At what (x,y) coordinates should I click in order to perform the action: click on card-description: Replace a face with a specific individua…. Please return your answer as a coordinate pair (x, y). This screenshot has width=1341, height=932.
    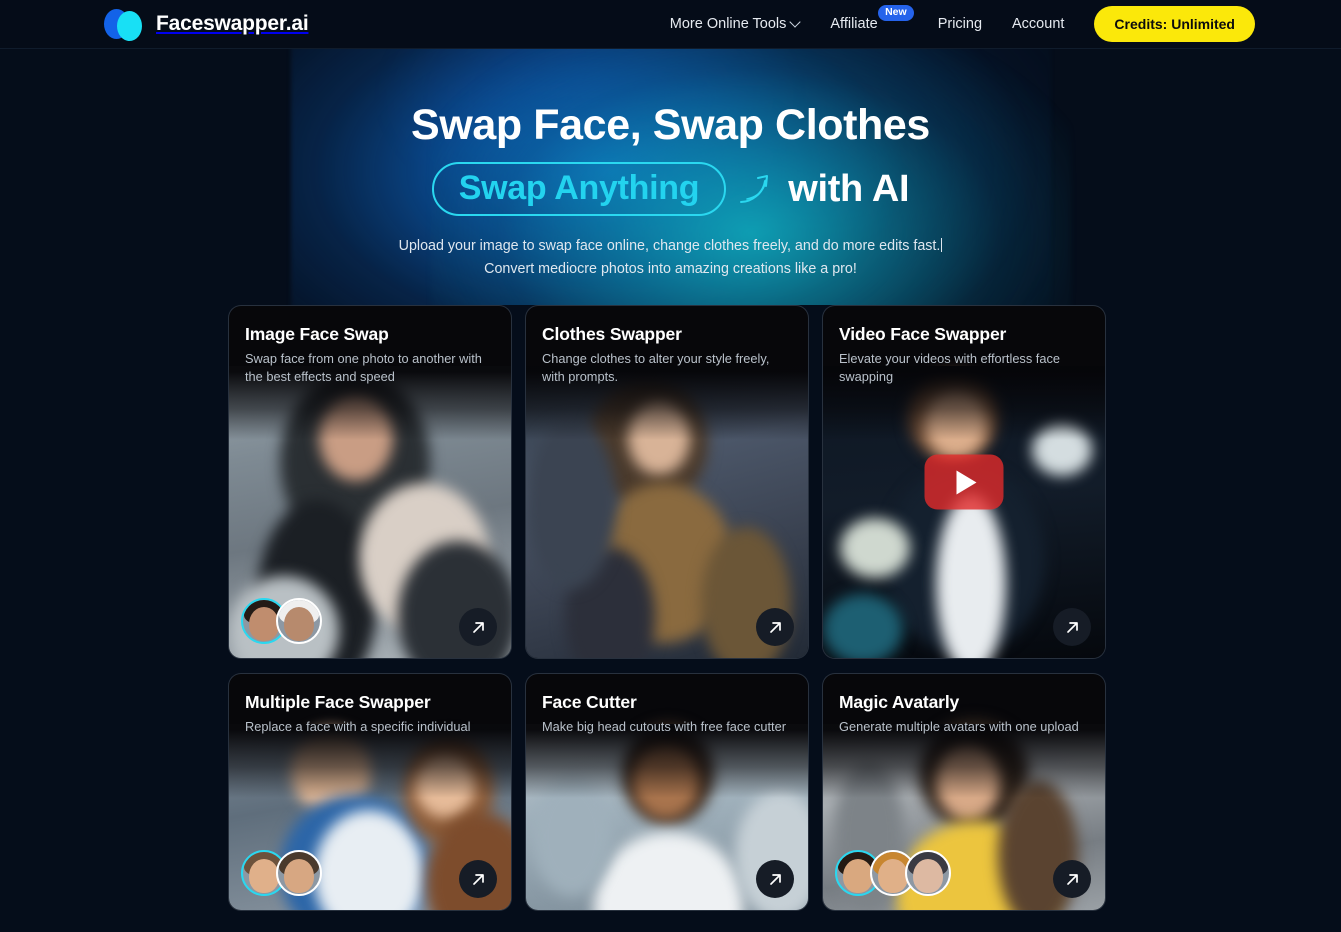
    Looking at the image, I should click on (358, 727).